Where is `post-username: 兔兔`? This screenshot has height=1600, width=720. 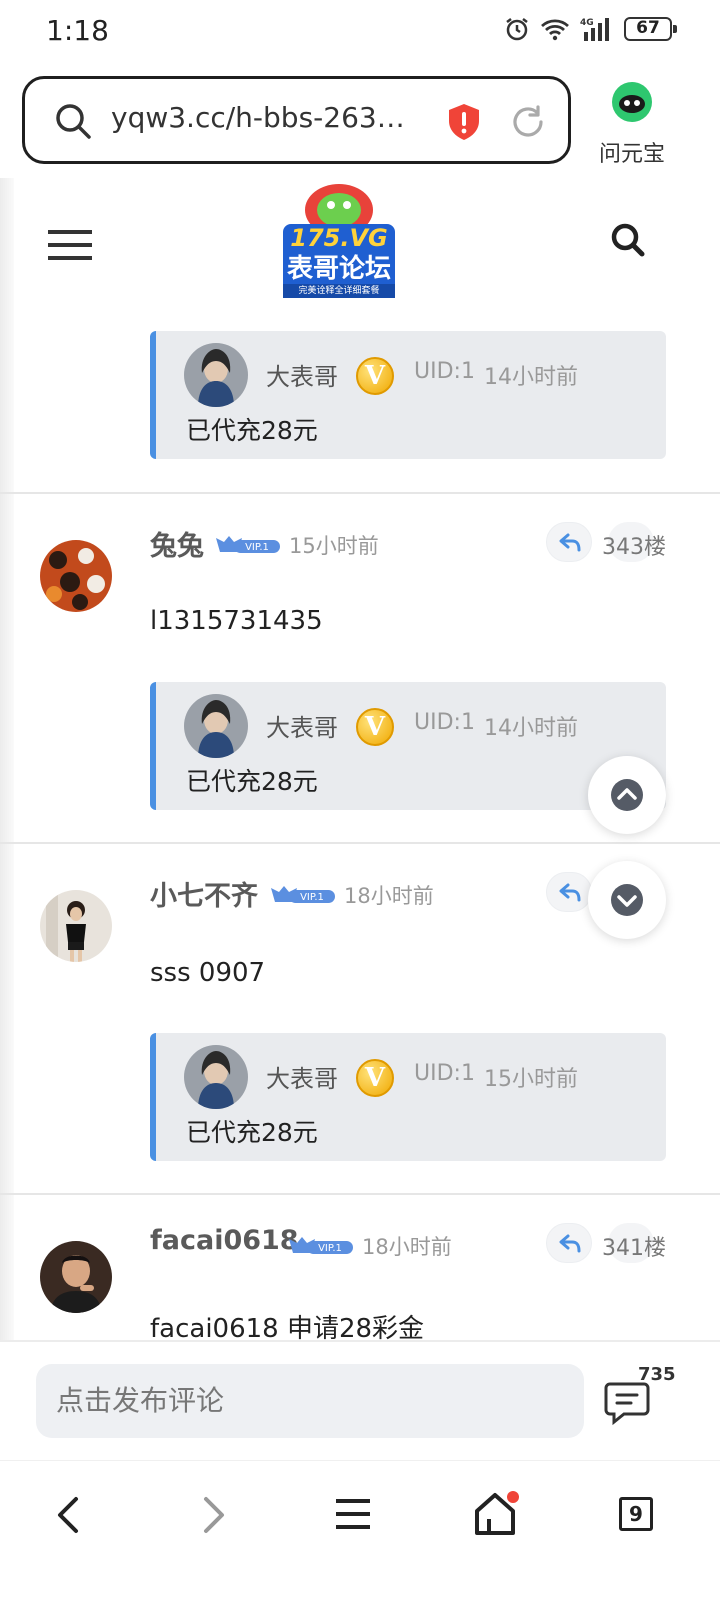 post-username: 兔兔 is located at coordinates (177, 543).